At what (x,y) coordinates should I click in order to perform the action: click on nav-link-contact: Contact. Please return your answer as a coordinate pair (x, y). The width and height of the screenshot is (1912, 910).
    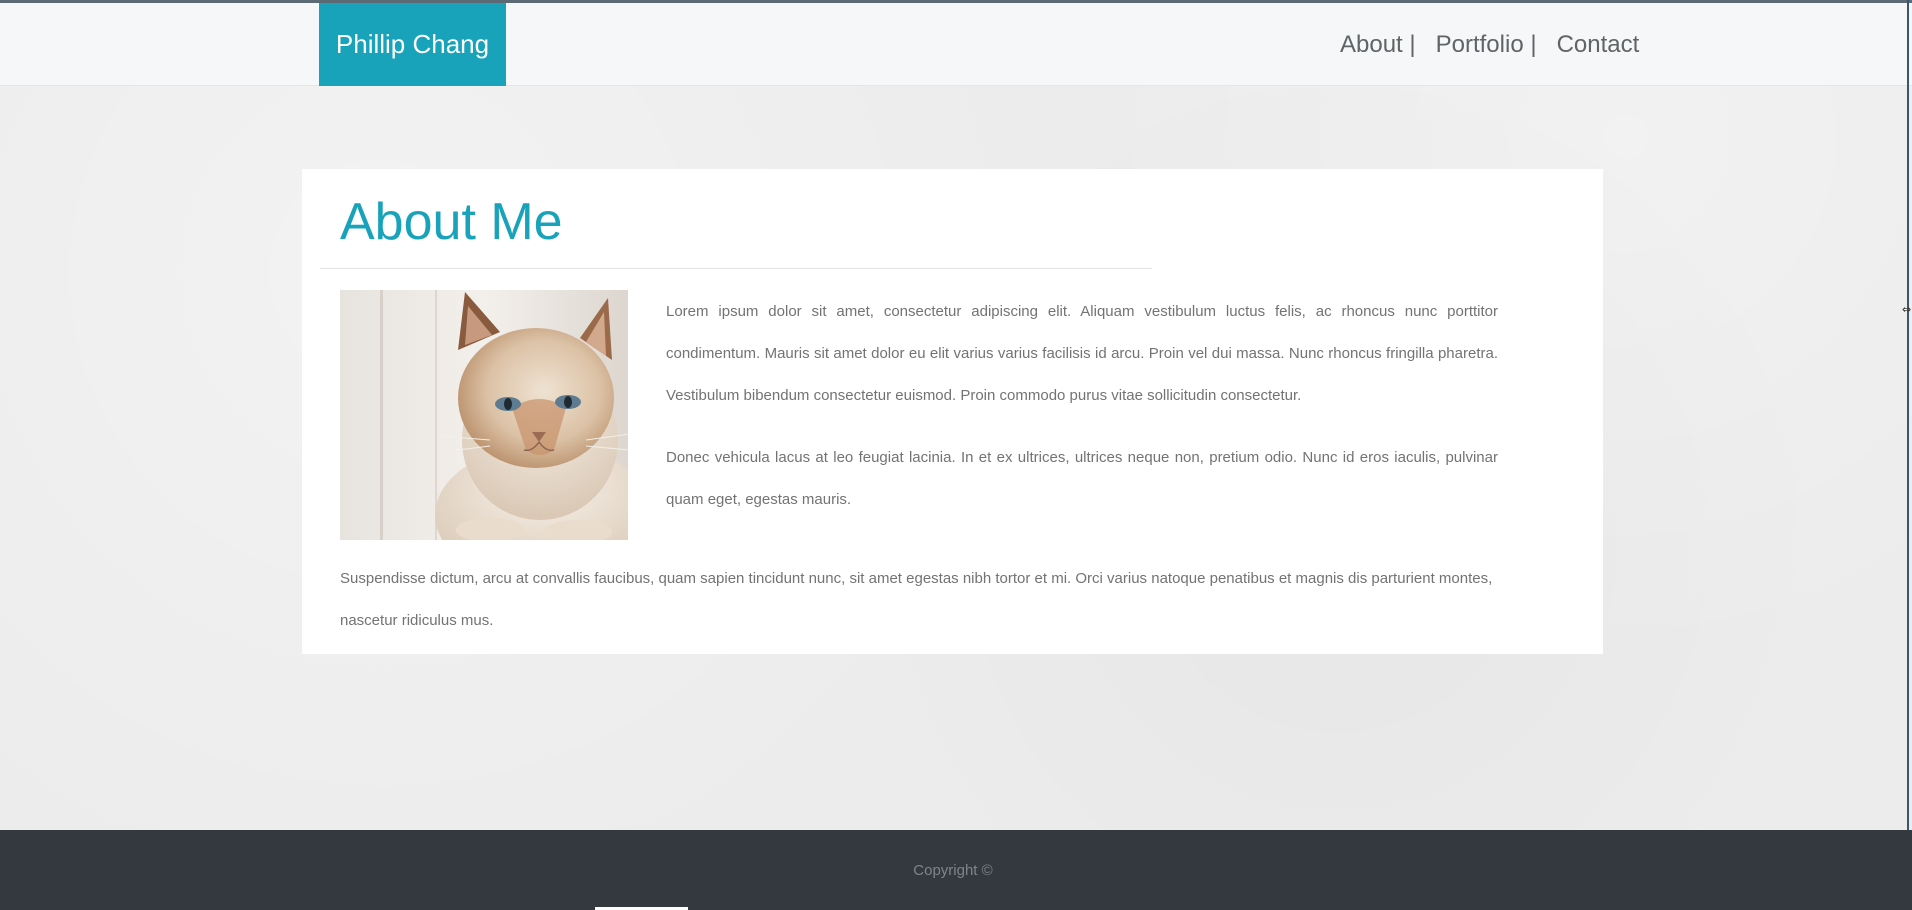
    Looking at the image, I should click on (1598, 45).